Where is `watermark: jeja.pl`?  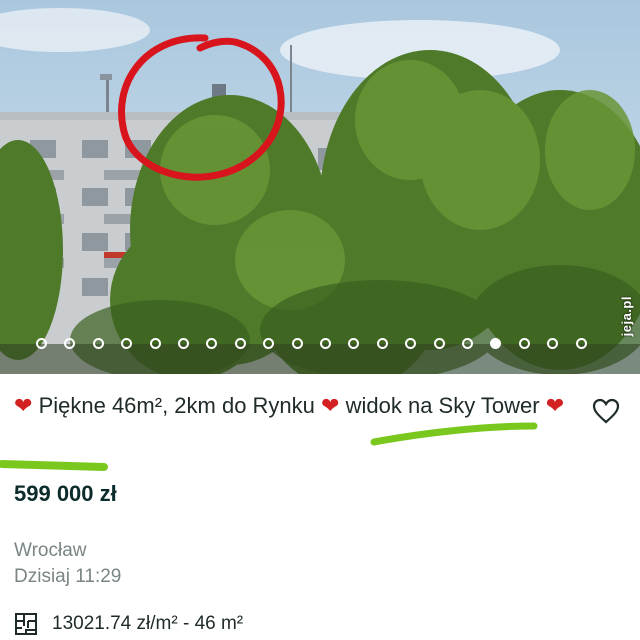 watermark: jeja.pl is located at coordinates (626, 316).